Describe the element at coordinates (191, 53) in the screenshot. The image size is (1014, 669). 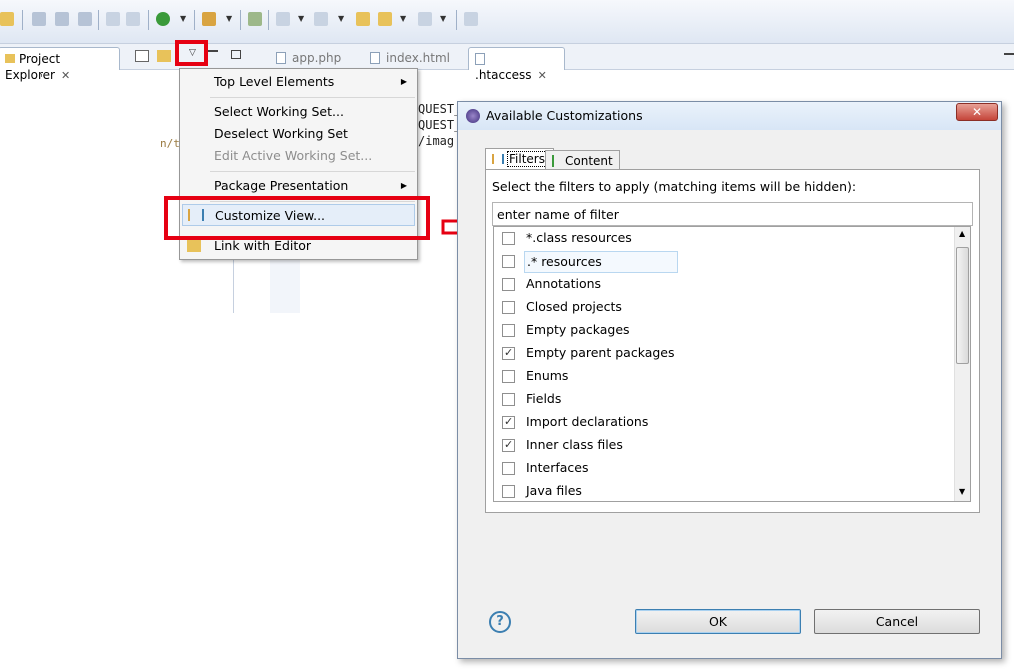
I see `highlight-view-menu` at that location.